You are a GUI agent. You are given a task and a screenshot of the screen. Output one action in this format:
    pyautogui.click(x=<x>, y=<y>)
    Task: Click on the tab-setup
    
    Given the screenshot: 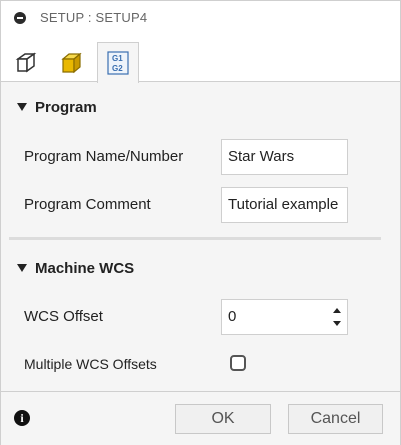 What is the action you would take?
    pyautogui.click(x=25, y=62)
    